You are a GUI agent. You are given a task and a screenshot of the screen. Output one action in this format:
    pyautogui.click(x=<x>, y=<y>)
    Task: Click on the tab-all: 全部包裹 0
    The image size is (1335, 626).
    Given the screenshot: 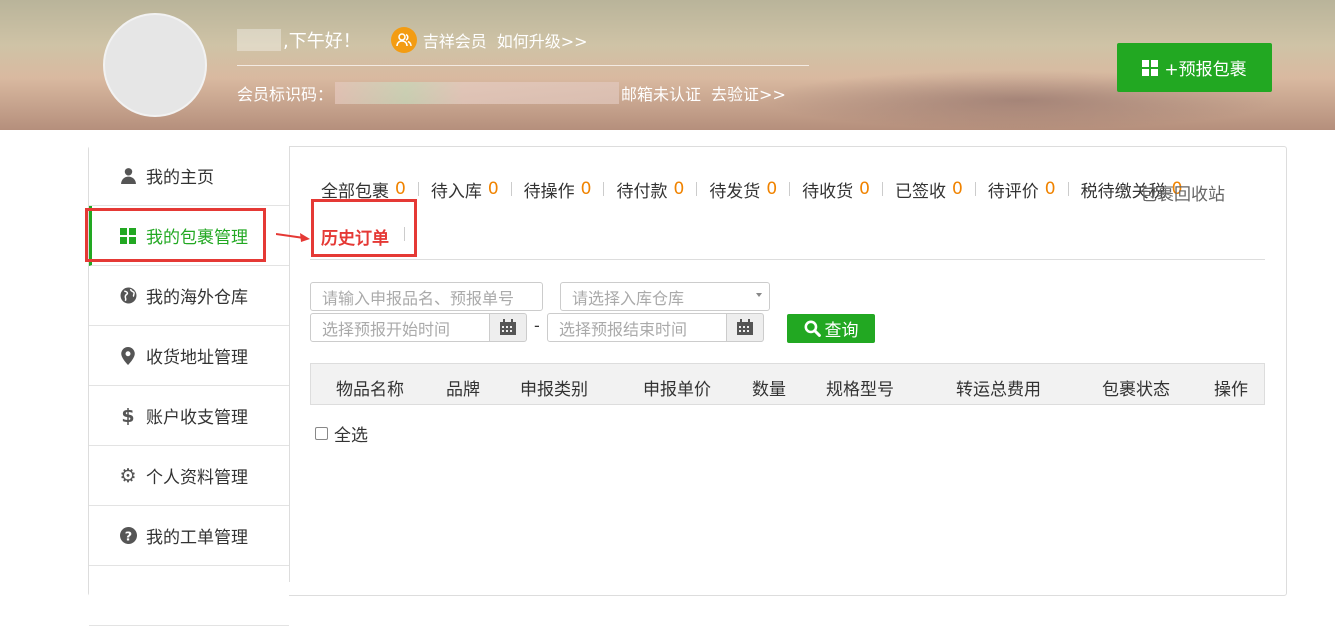 What is the action you would take?
    pyautogui.click(x=376, y=189)
    